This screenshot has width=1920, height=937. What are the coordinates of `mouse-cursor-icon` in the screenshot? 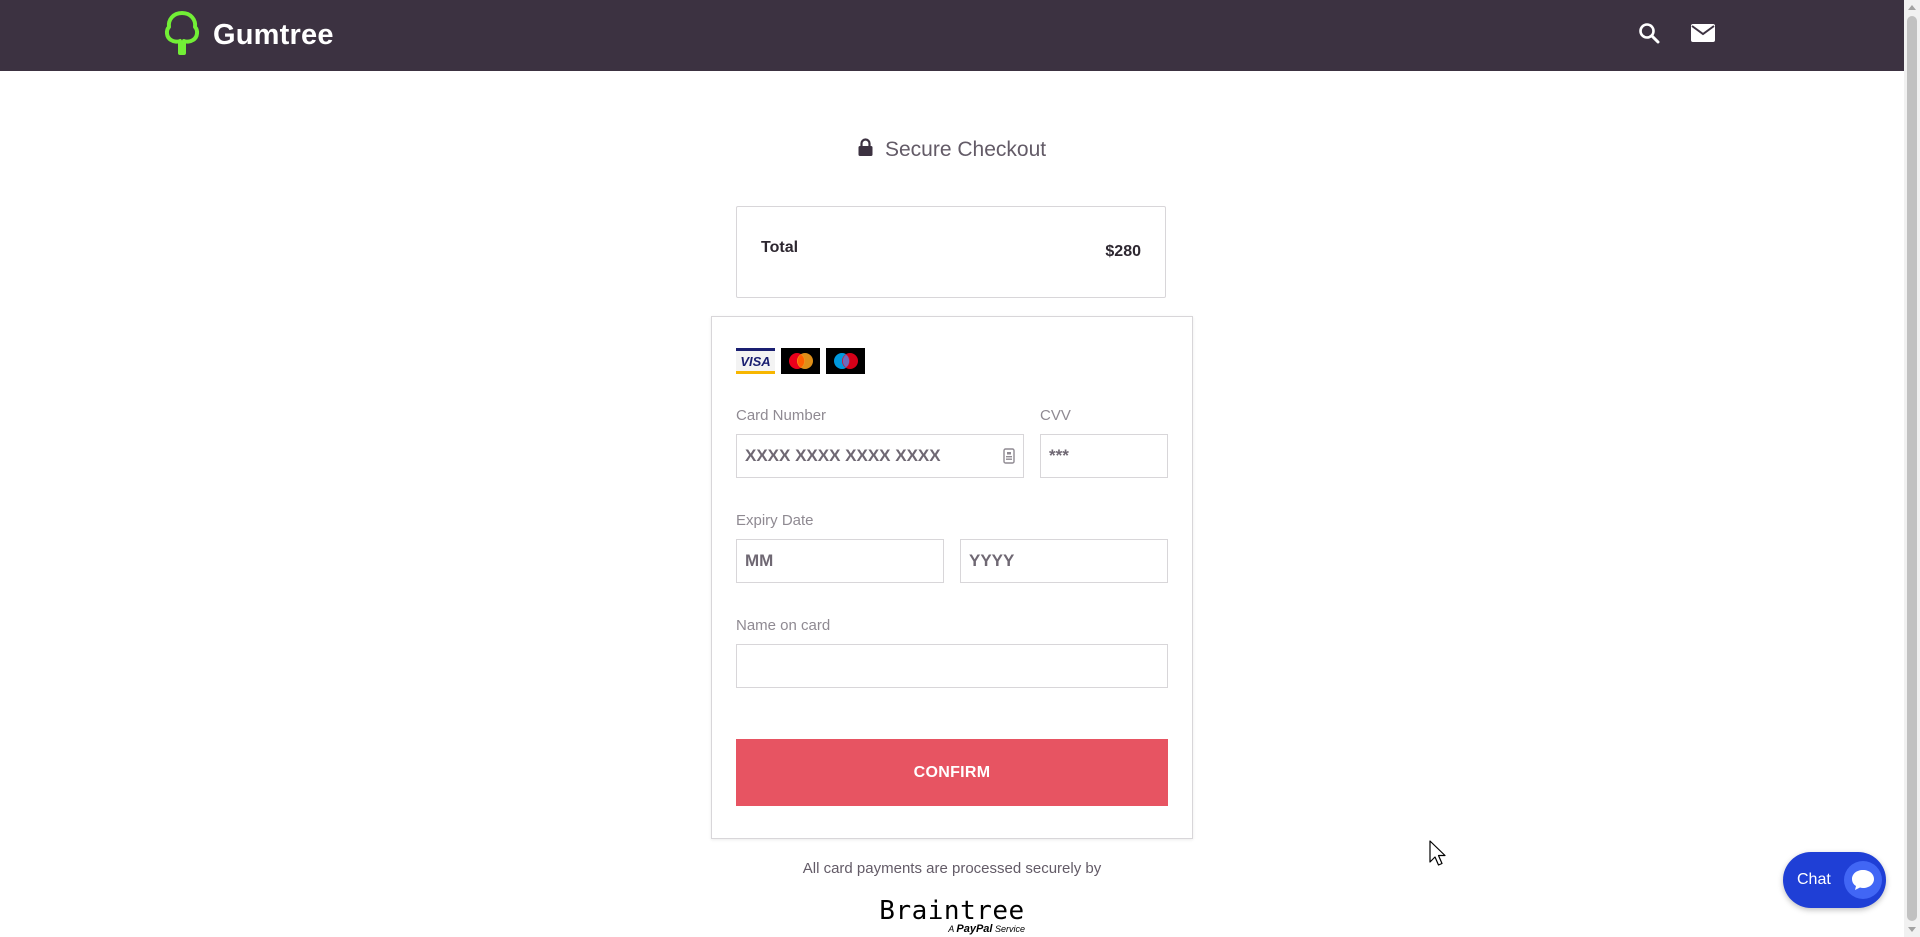 It's located at (1438, 856).